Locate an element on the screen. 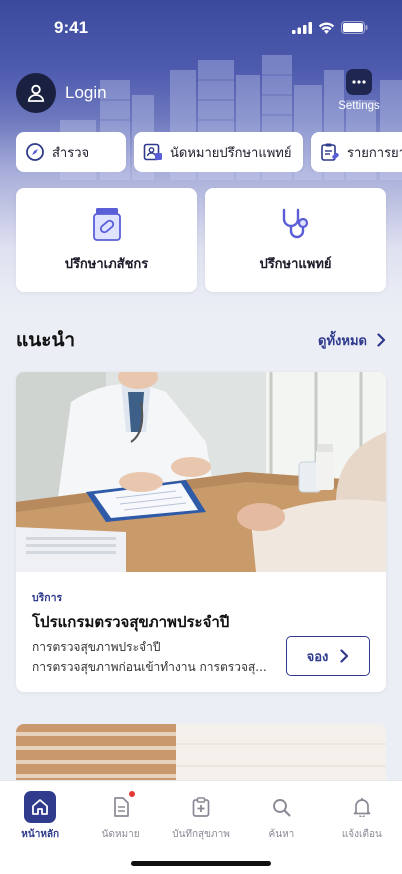 Image resolution: width=402 pixels, height=874 pixels. compass-icon is located at coordinates (35, 152).